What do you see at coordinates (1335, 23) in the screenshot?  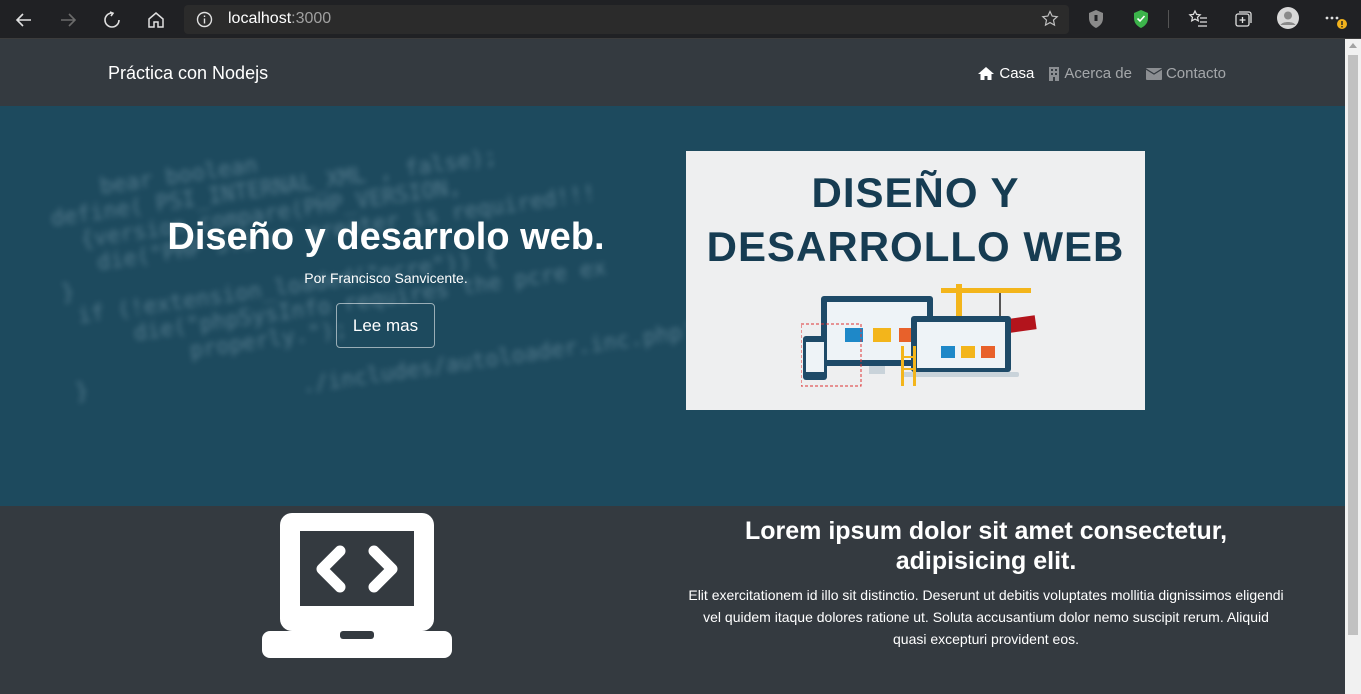 I see `more-menu-icon` at bounding box center [1335, 23].